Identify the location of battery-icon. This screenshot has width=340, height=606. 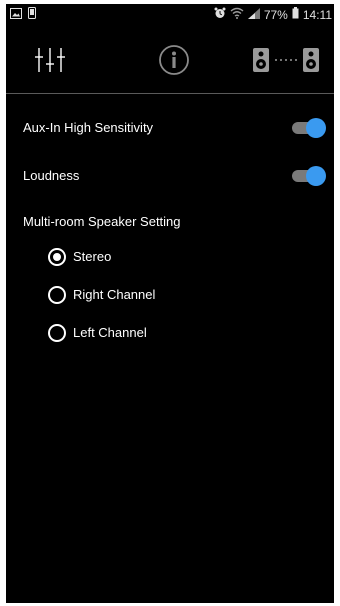
(295, 14).